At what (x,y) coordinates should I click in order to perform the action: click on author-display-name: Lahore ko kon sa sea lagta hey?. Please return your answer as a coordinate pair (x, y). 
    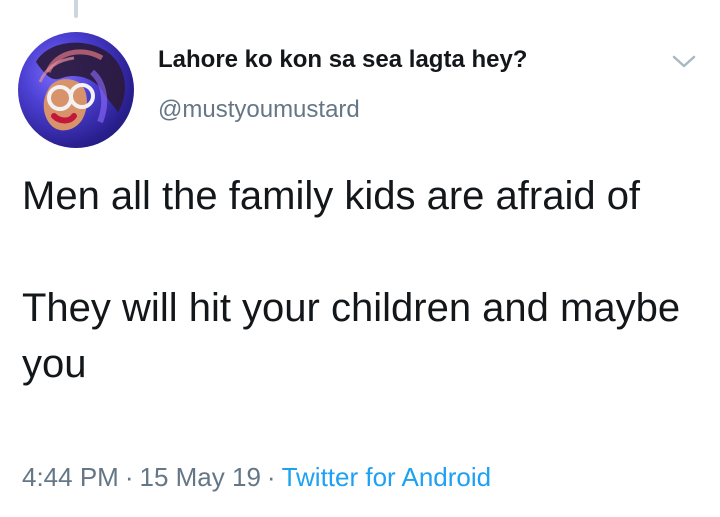
    Looking at the image, I should click on (342, 60).